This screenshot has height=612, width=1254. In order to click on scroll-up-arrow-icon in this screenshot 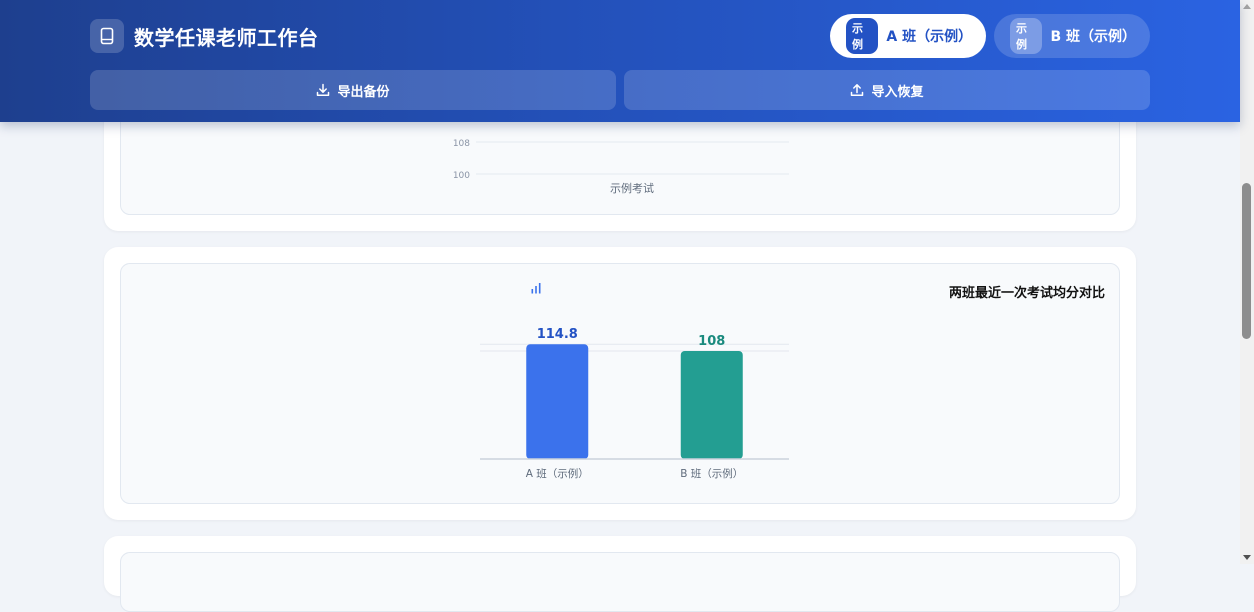, I will do `click(1247, 6)`.